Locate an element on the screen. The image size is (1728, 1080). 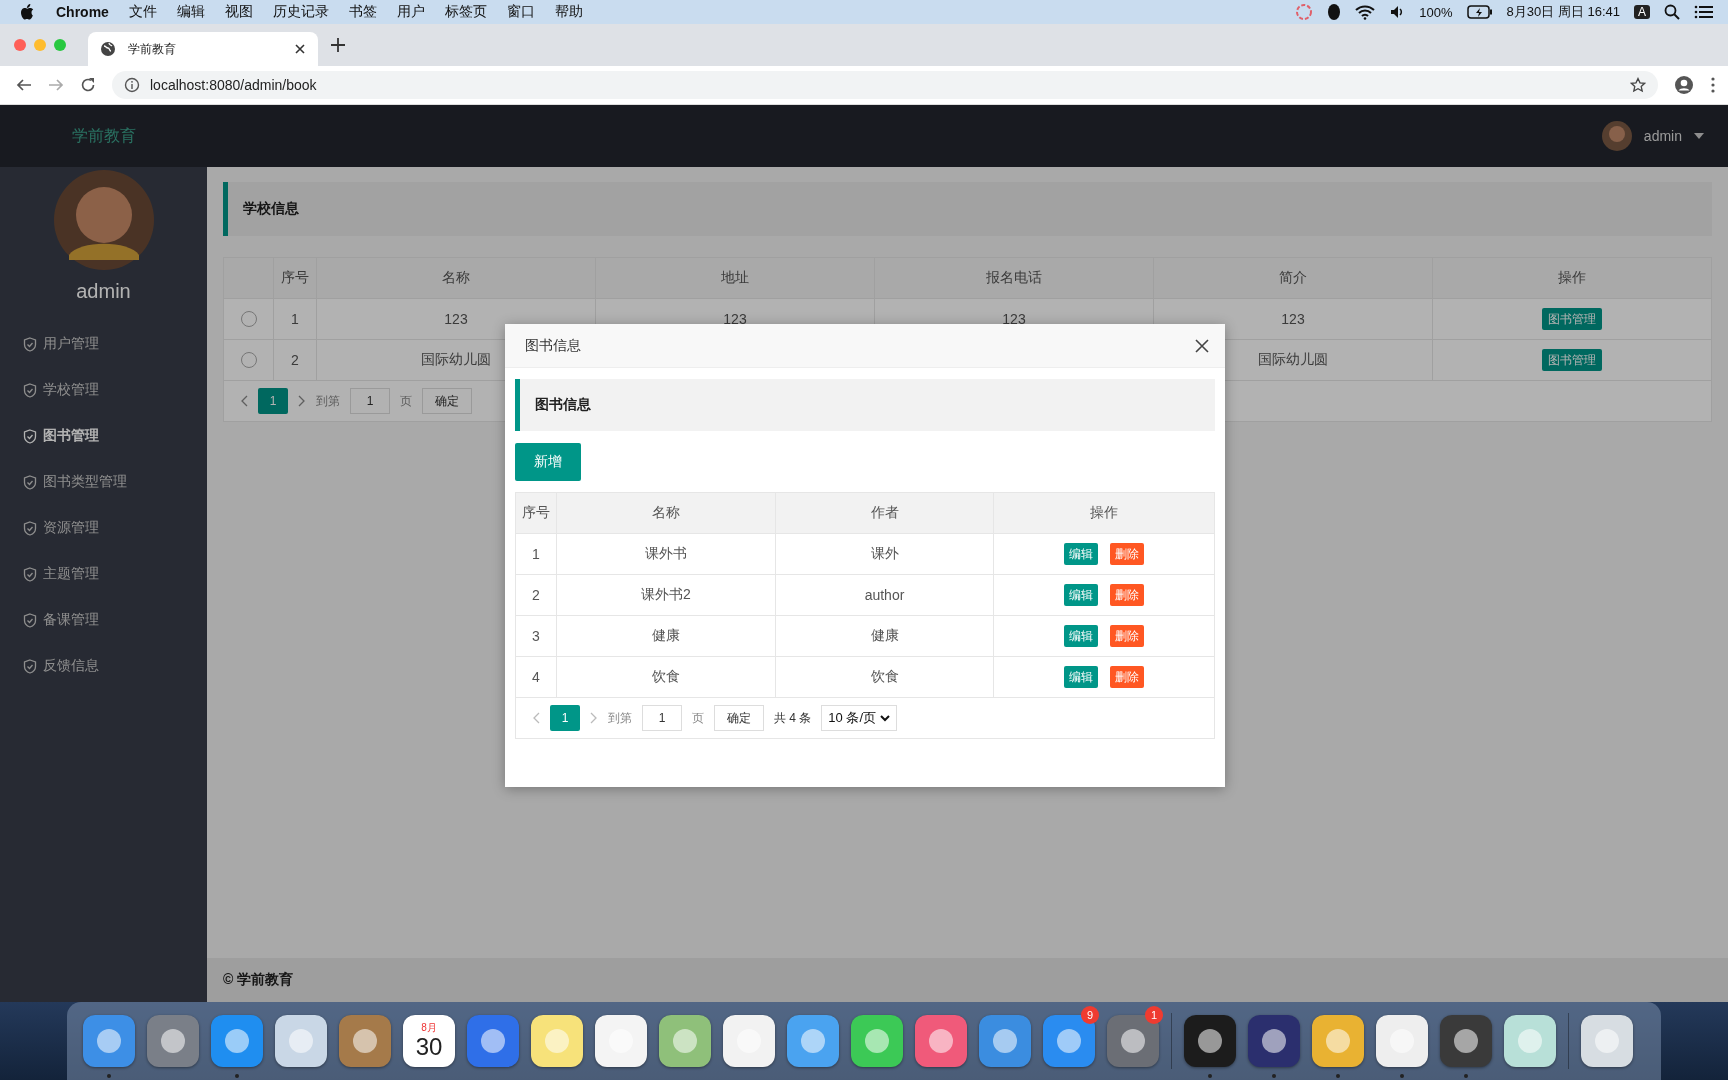
input-method-indicator: A is located at coordinates (1642, 12).